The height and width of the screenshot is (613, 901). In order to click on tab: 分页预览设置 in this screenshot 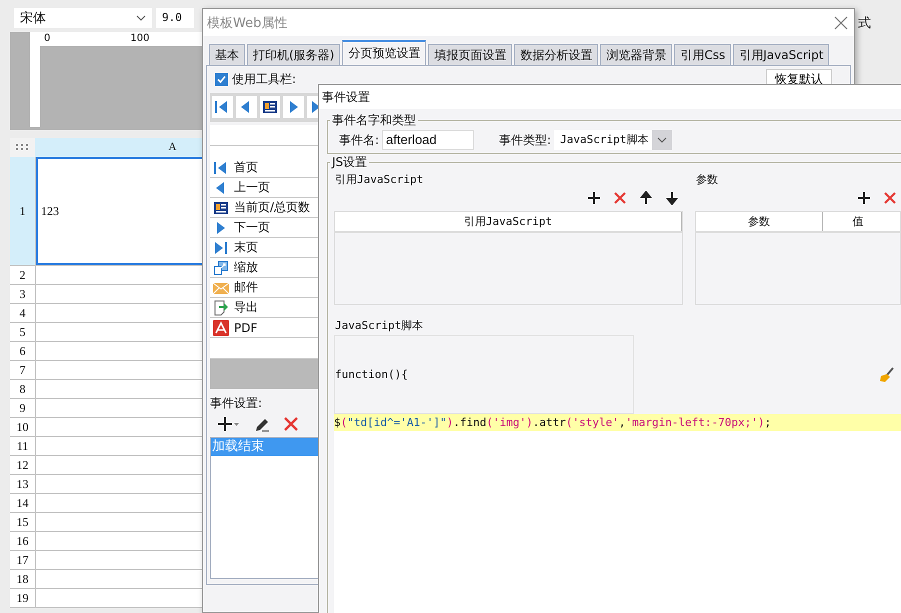, I will do `click(384, 52)`.